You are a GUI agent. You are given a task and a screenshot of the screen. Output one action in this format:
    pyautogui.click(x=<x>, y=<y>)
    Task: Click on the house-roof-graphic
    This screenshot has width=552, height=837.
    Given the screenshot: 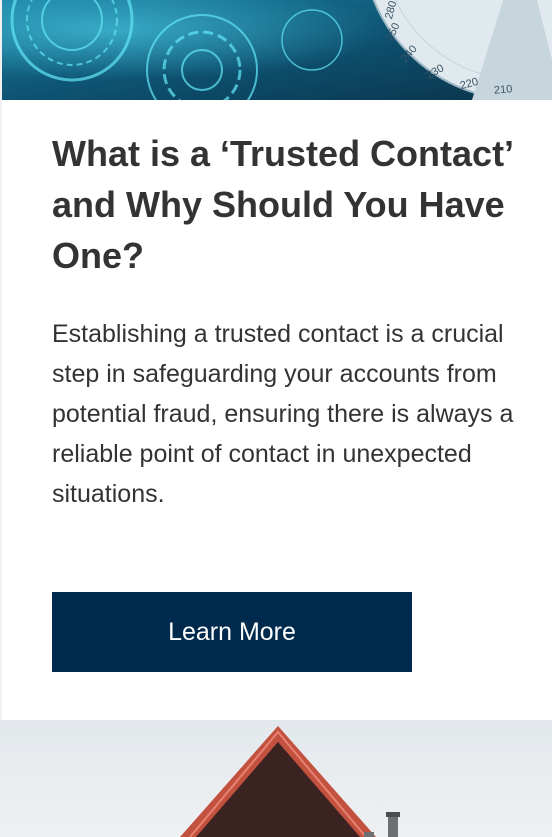 What is the action you would take?
    pyautogui.click(x=276, y=778)
    